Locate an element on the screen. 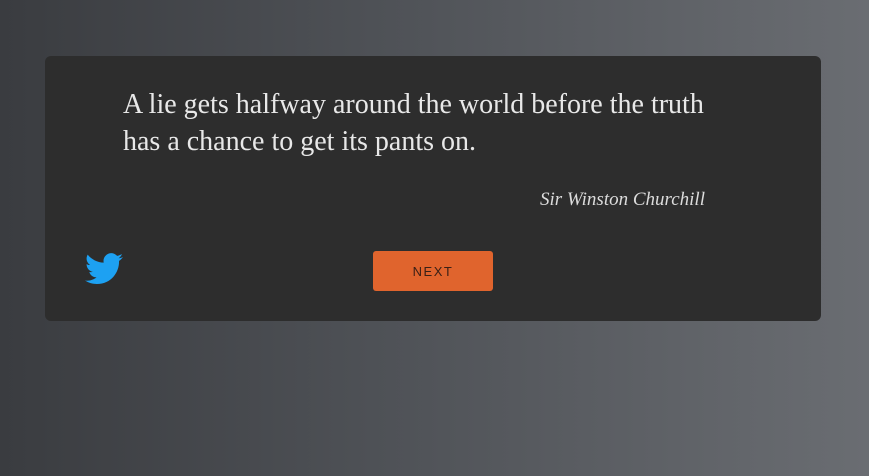 The image size is (869, 476). twitter-bird-icon is located at coordinates (105, 269).